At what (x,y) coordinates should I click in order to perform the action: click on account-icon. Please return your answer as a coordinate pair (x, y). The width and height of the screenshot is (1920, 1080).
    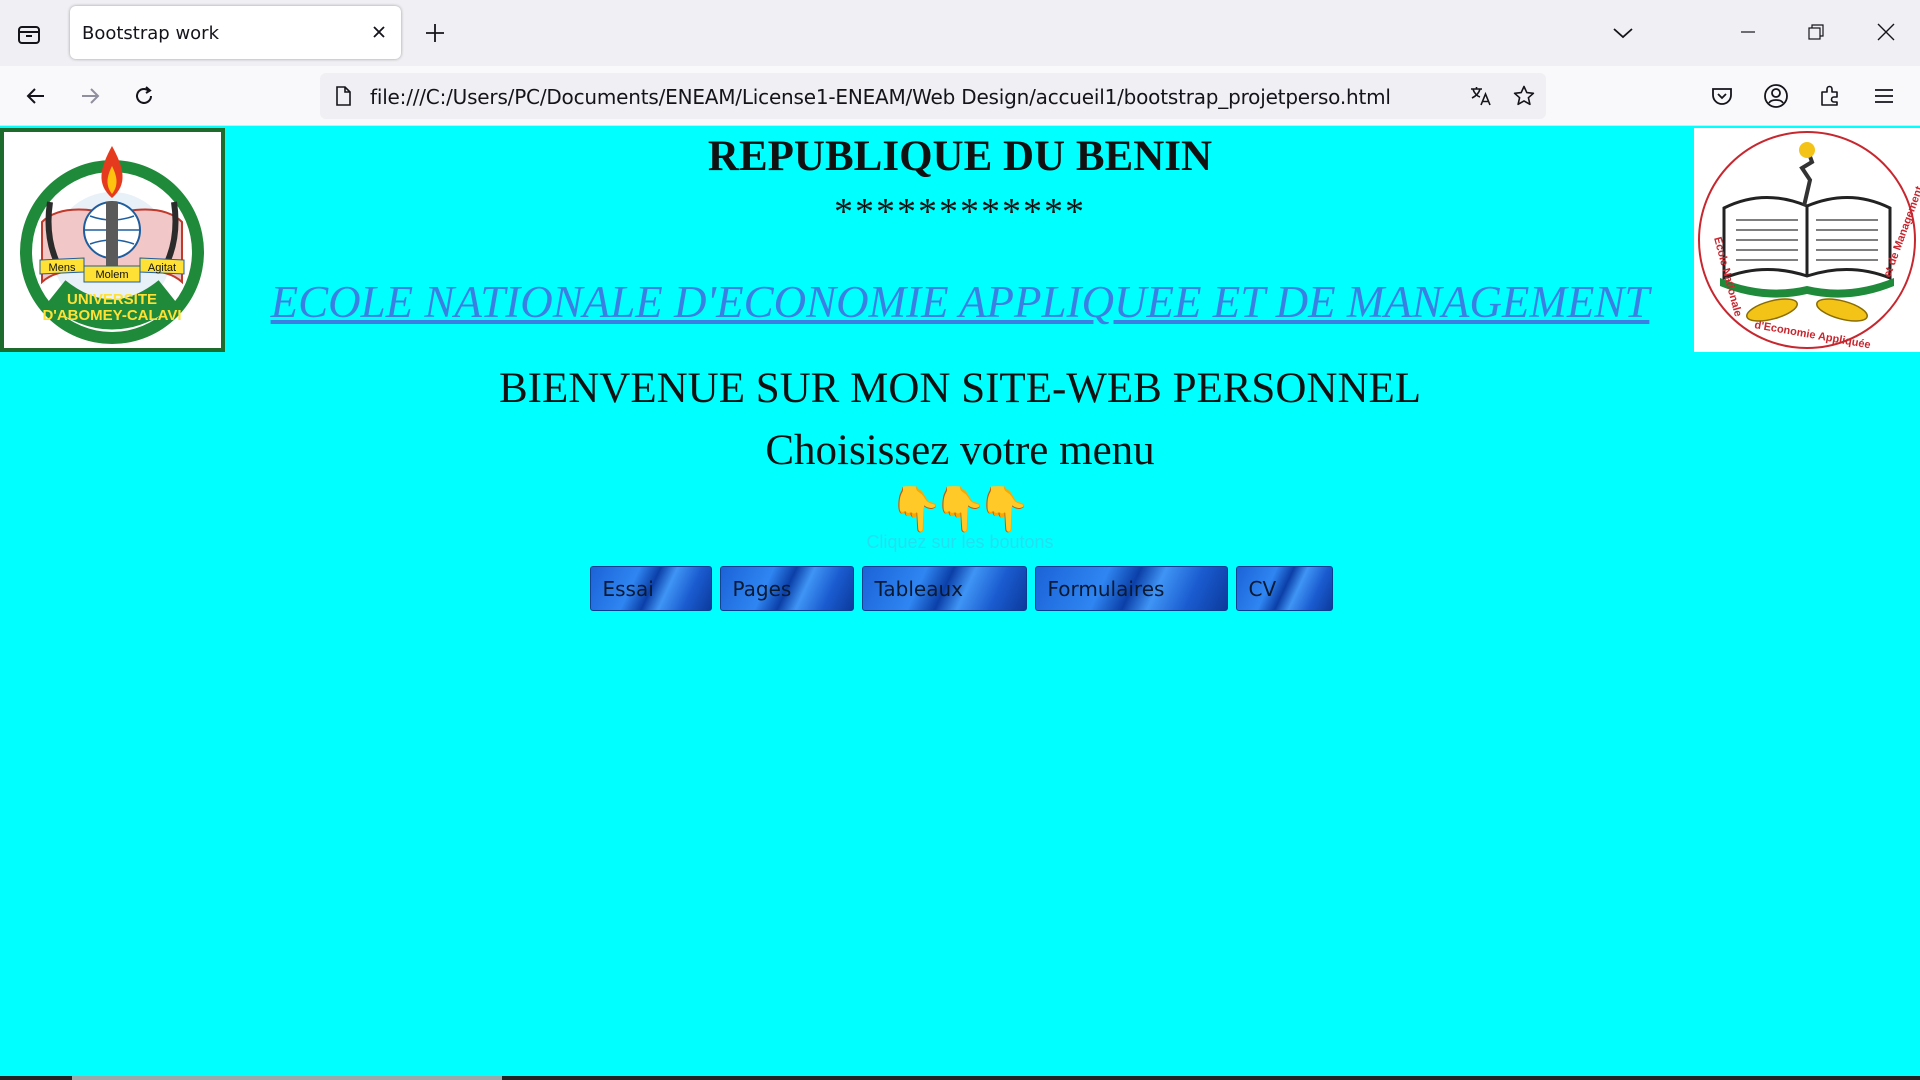
    Looking at the image, I should click on (1776, 96).